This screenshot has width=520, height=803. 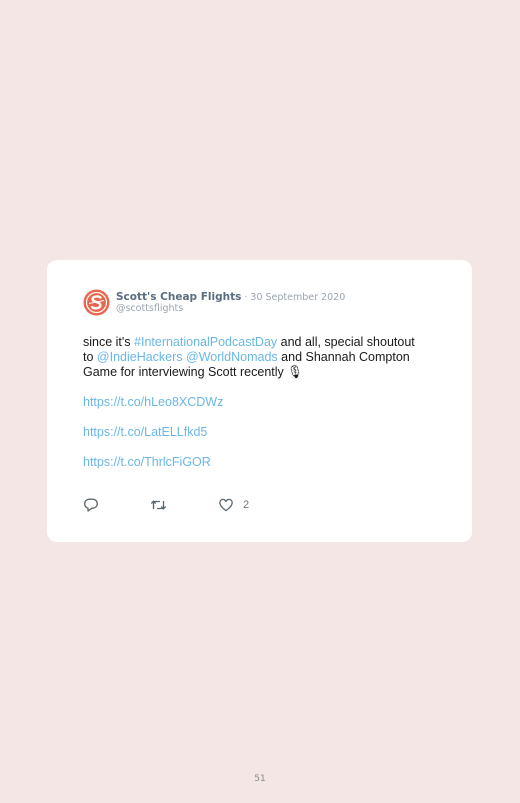 I want to click on like-count: 2, so click(x=246, y=505).